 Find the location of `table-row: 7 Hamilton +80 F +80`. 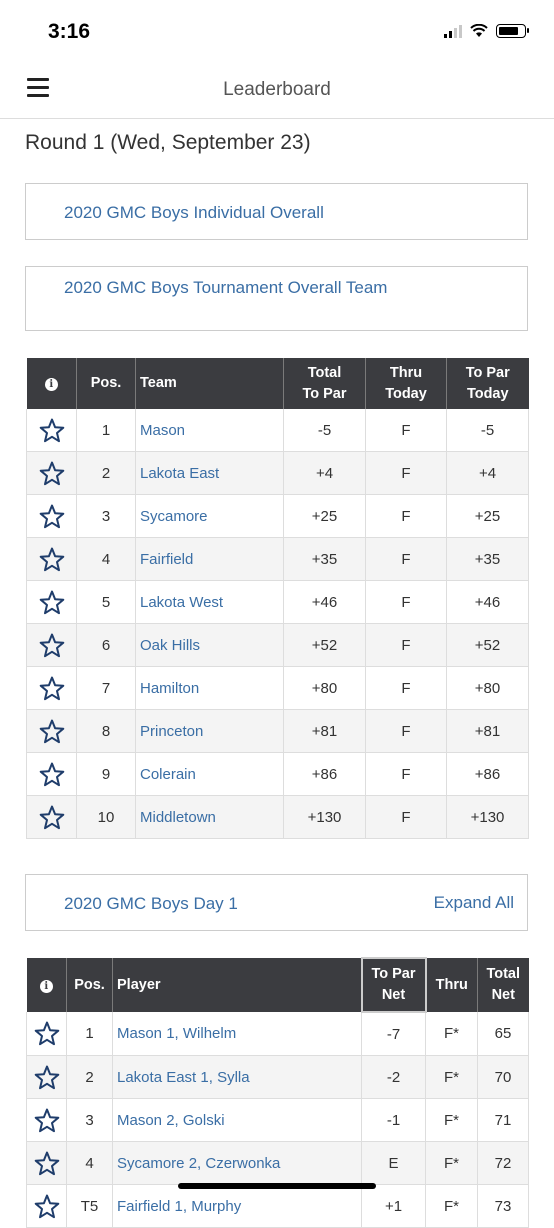

table-row: 7 Hamilton +80 F +80 is located at coordinates (277, 688).